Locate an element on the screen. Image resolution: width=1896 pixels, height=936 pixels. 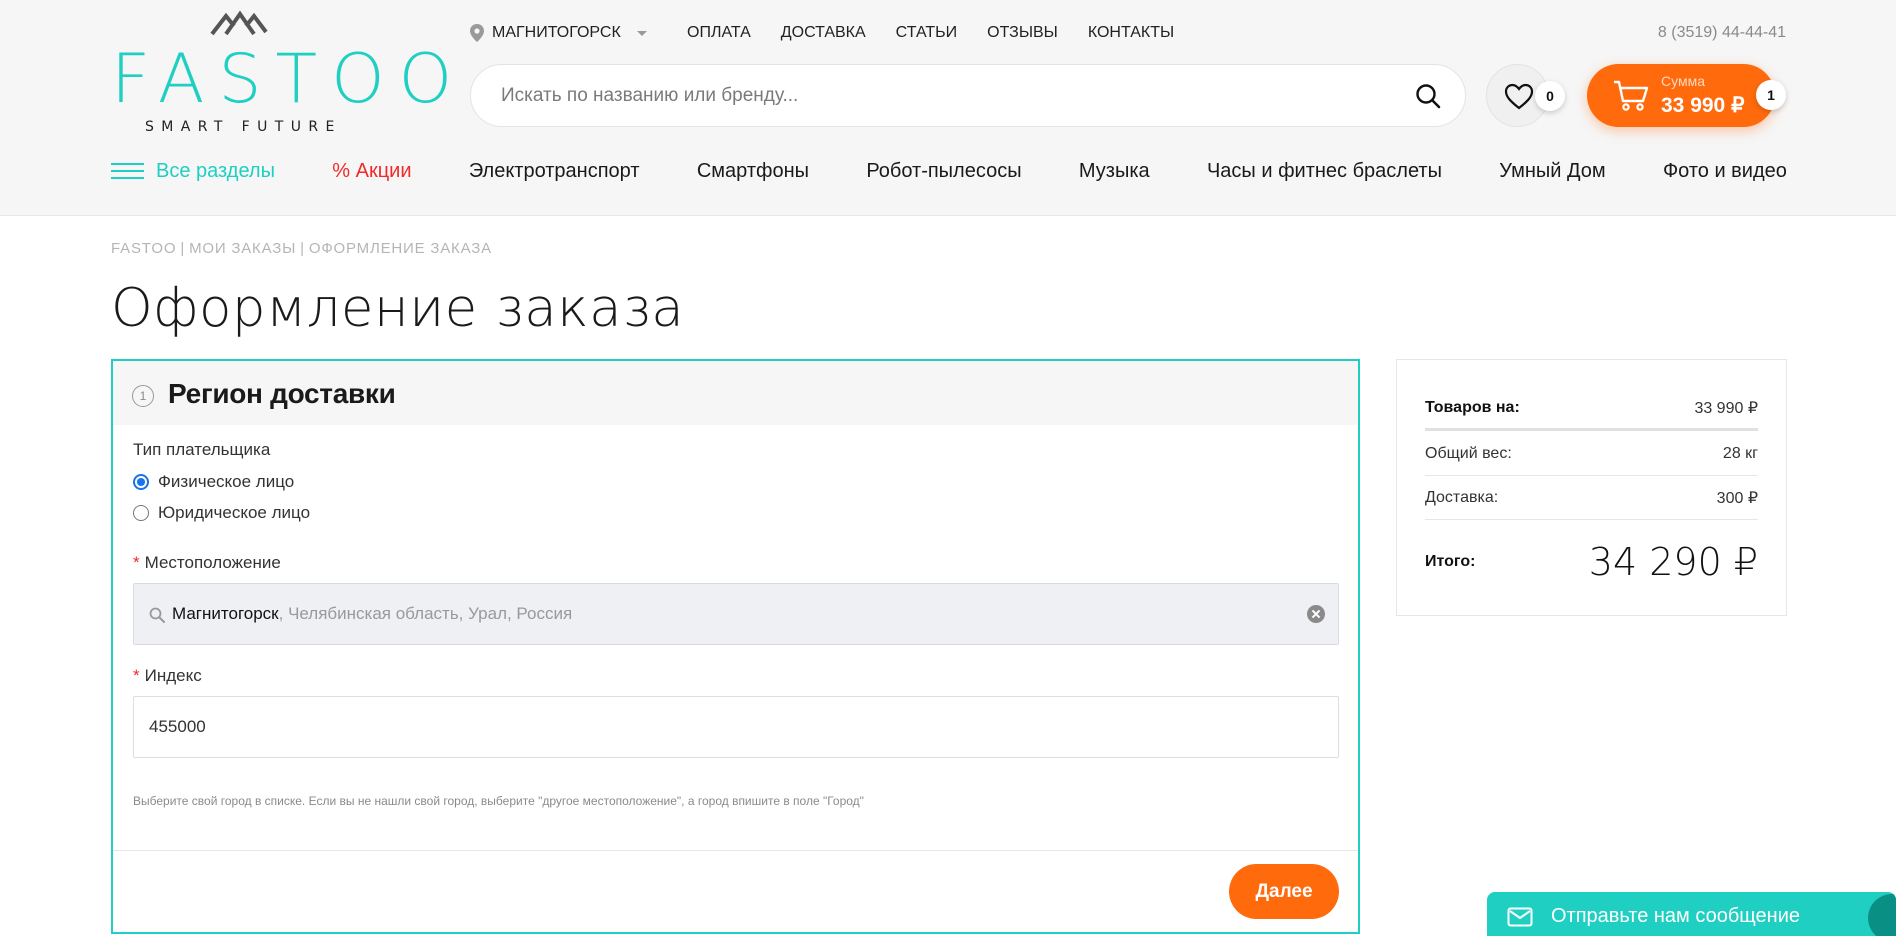
chevron-down-icon is located at coordinates (641, 33).